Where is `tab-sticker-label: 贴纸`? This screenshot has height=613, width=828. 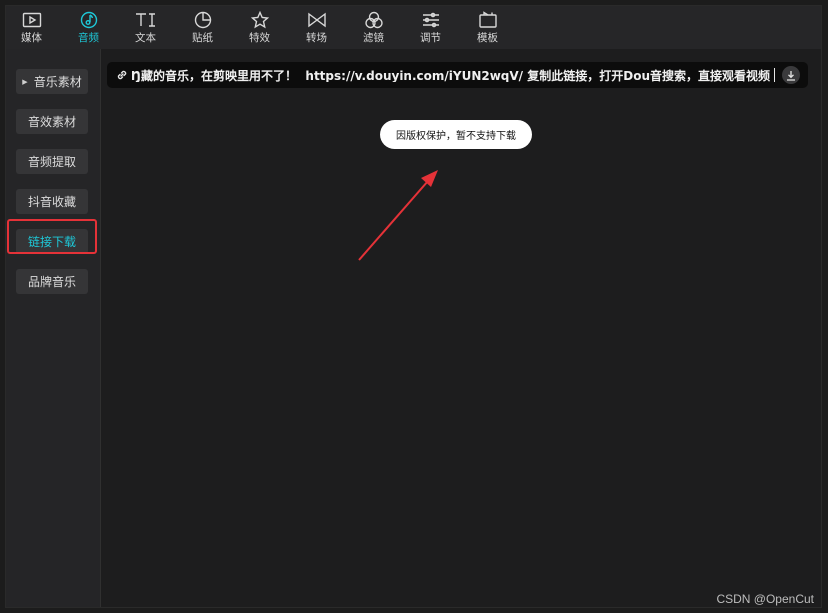 tab-sticker-label: 贴纸 is located at coordinates (202, 38).